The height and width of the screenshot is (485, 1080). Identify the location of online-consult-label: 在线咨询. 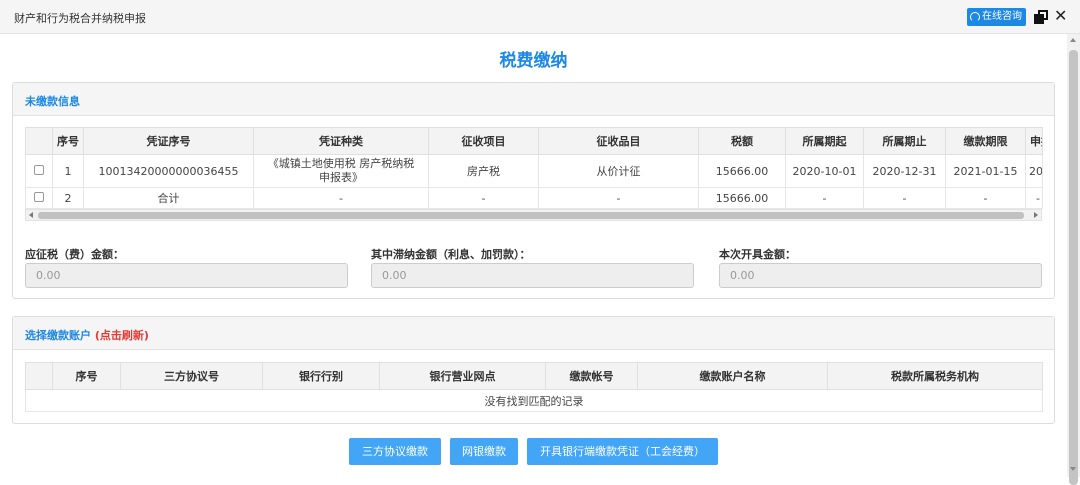
(1002, 16).